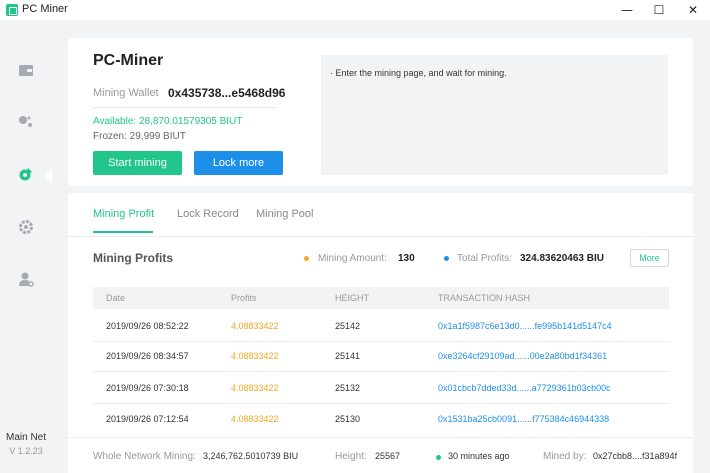  Describe the element at coordinates (208, 214) in the screenshot. I see `tab-lock-record: Lock Record` at that location.